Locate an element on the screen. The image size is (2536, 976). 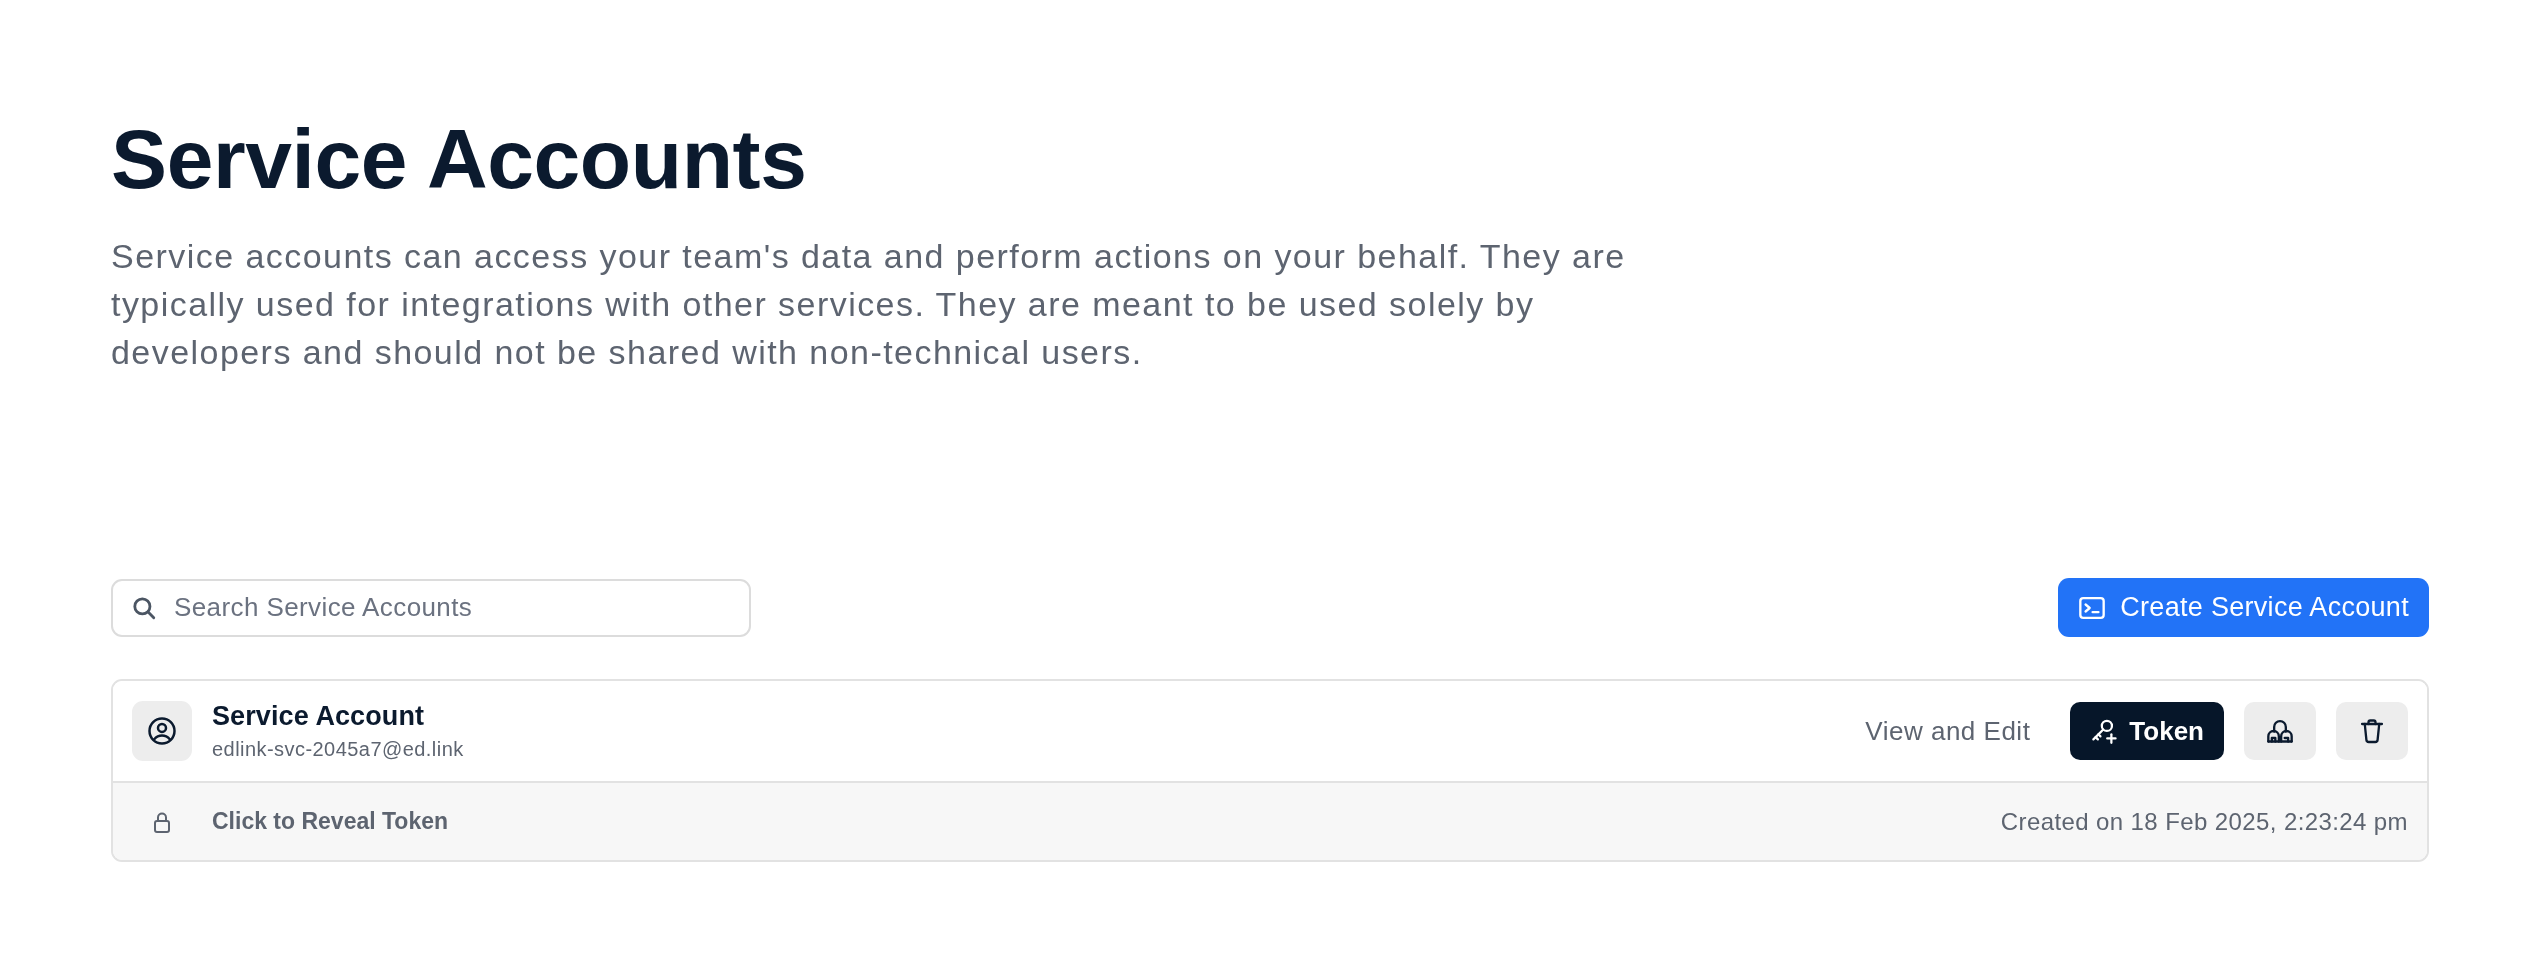
houses-button is located at coordinates (2280, 731).